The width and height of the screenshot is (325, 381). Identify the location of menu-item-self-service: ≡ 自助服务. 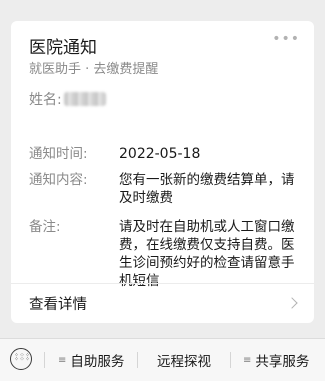
(91, 360).